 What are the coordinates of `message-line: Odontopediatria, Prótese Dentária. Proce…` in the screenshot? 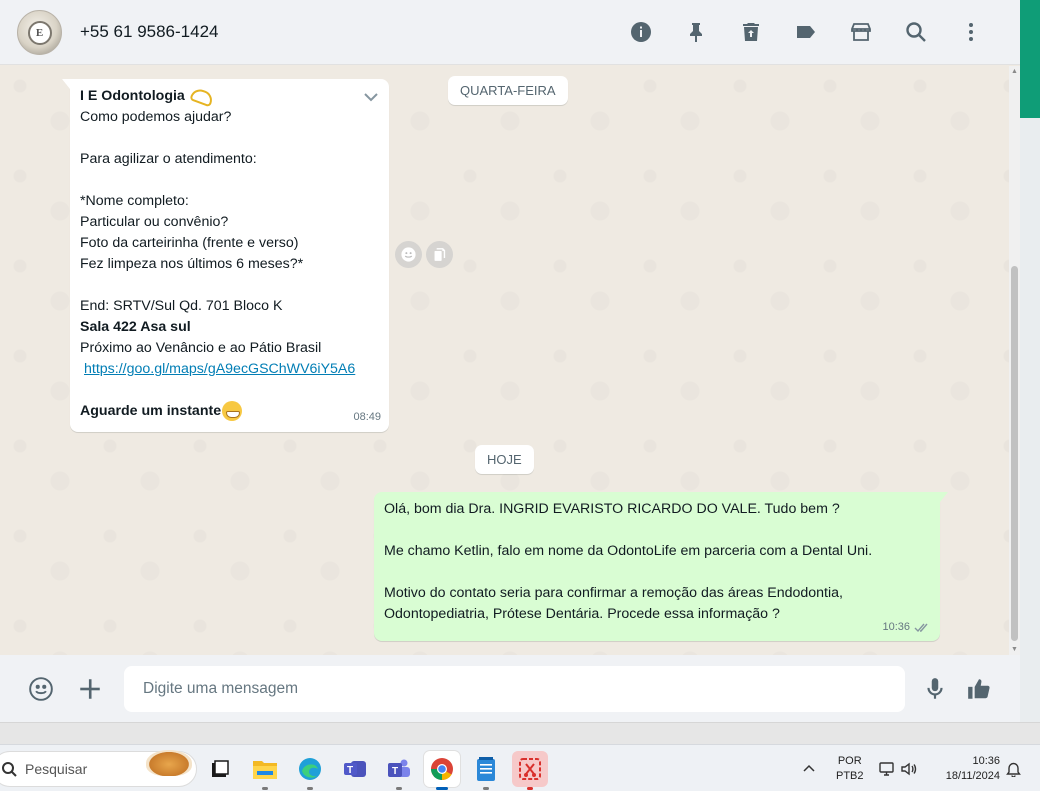 It's located at (582, 614).